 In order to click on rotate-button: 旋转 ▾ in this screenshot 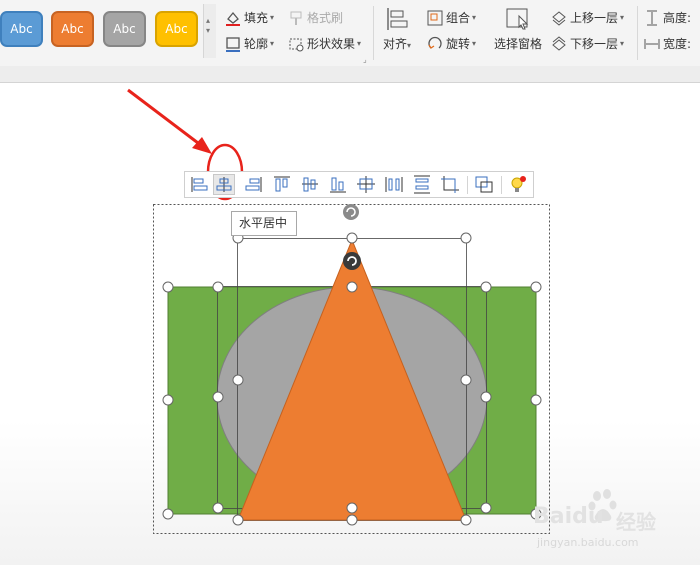, I will do `click(451, 43)`.